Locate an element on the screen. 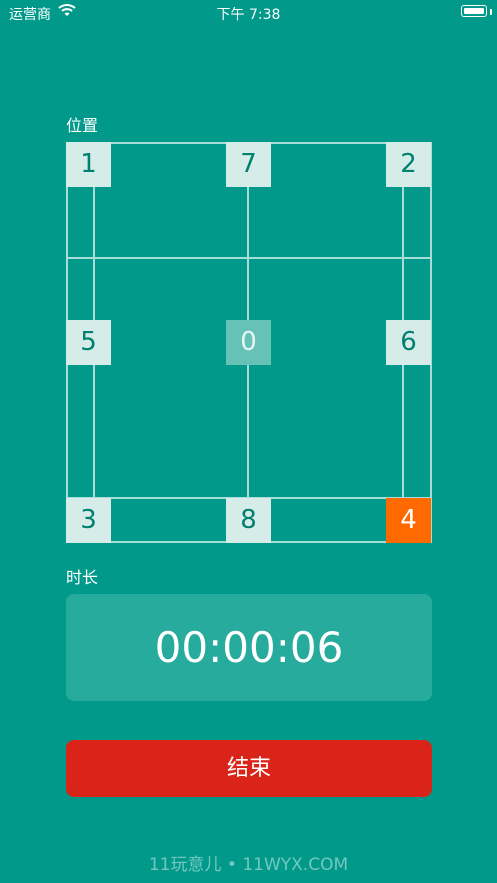 This screenshot has width=497, height=883. position-tile-4-active: 4 is located at coordinates (408, 520).